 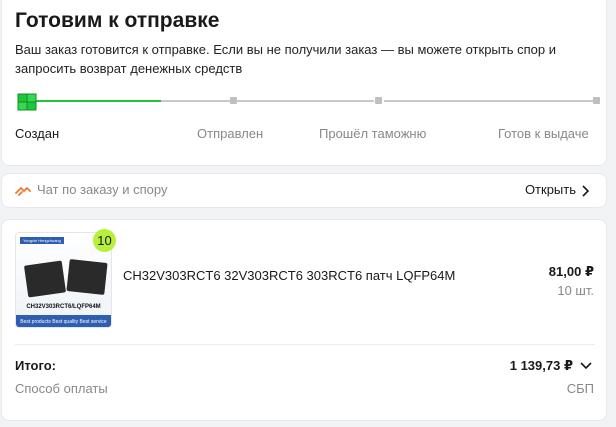 What do you see at coordinates (61, 388) in the screenshot?
I see `payment-method-label: Способ оплаты` at bounding box center [61, 388].